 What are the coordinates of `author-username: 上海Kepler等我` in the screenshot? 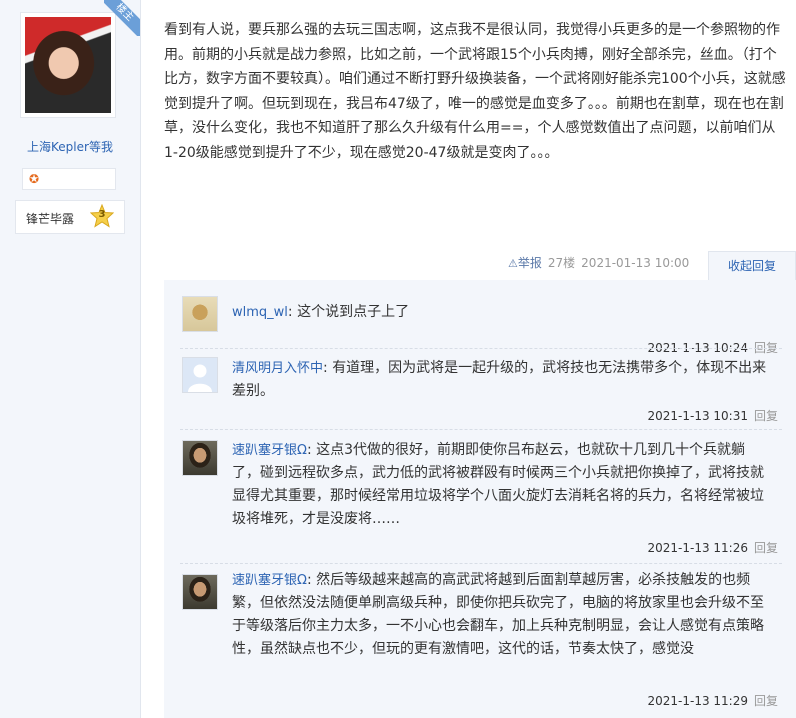 It's located at (70, 146).